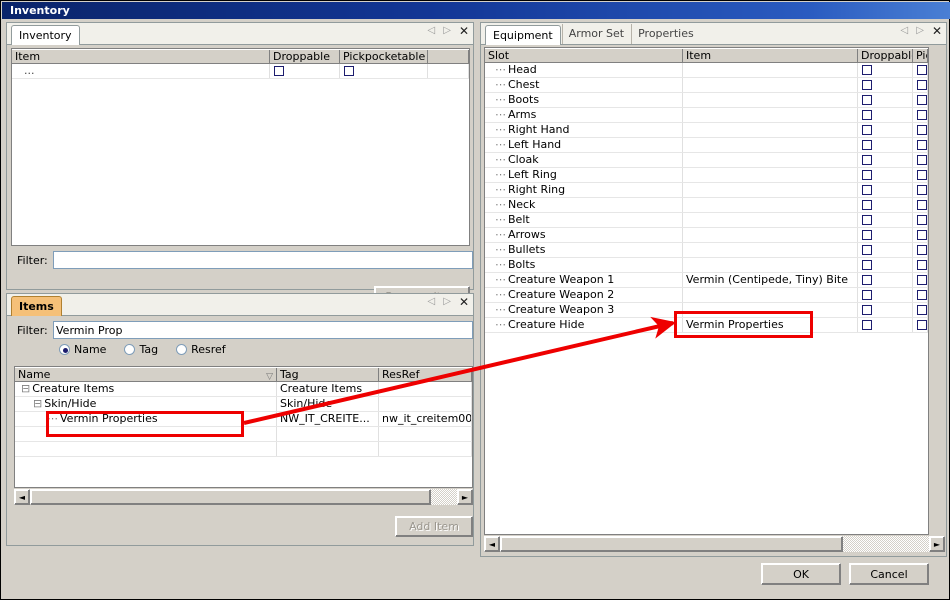 The height and width of the screenshot is (600, 950). Describe the element at coordinates (584, 250) in the screenshot. I see `equipment-row-slot-cell: ⋯ Bullets` at that location.